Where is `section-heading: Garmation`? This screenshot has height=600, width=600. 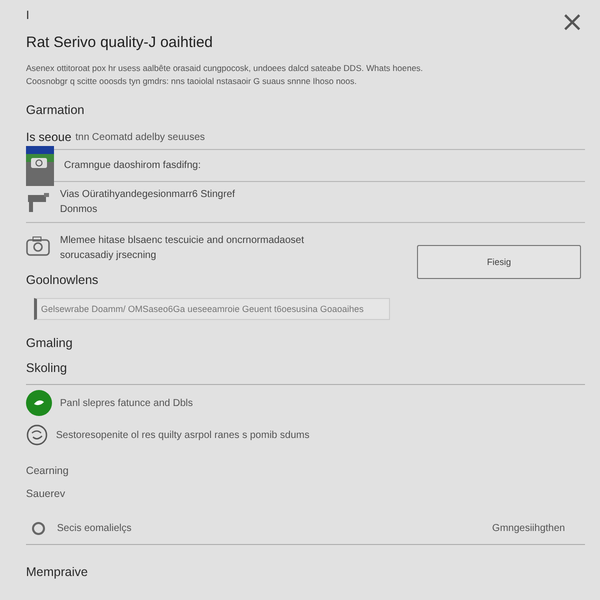 section-heading: Garmation is located at coordinates (56, 110).